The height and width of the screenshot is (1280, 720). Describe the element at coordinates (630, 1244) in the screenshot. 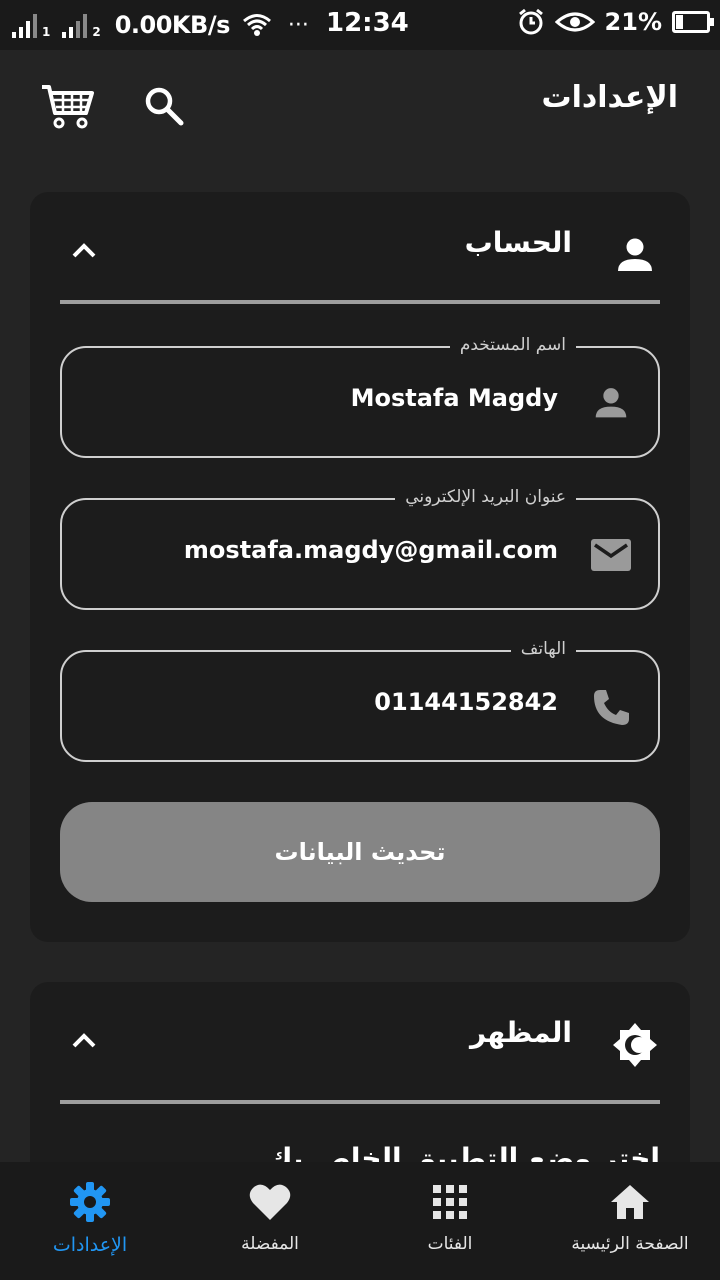

I see `nav-label-home: الصفحة الرئيسية` at that location.